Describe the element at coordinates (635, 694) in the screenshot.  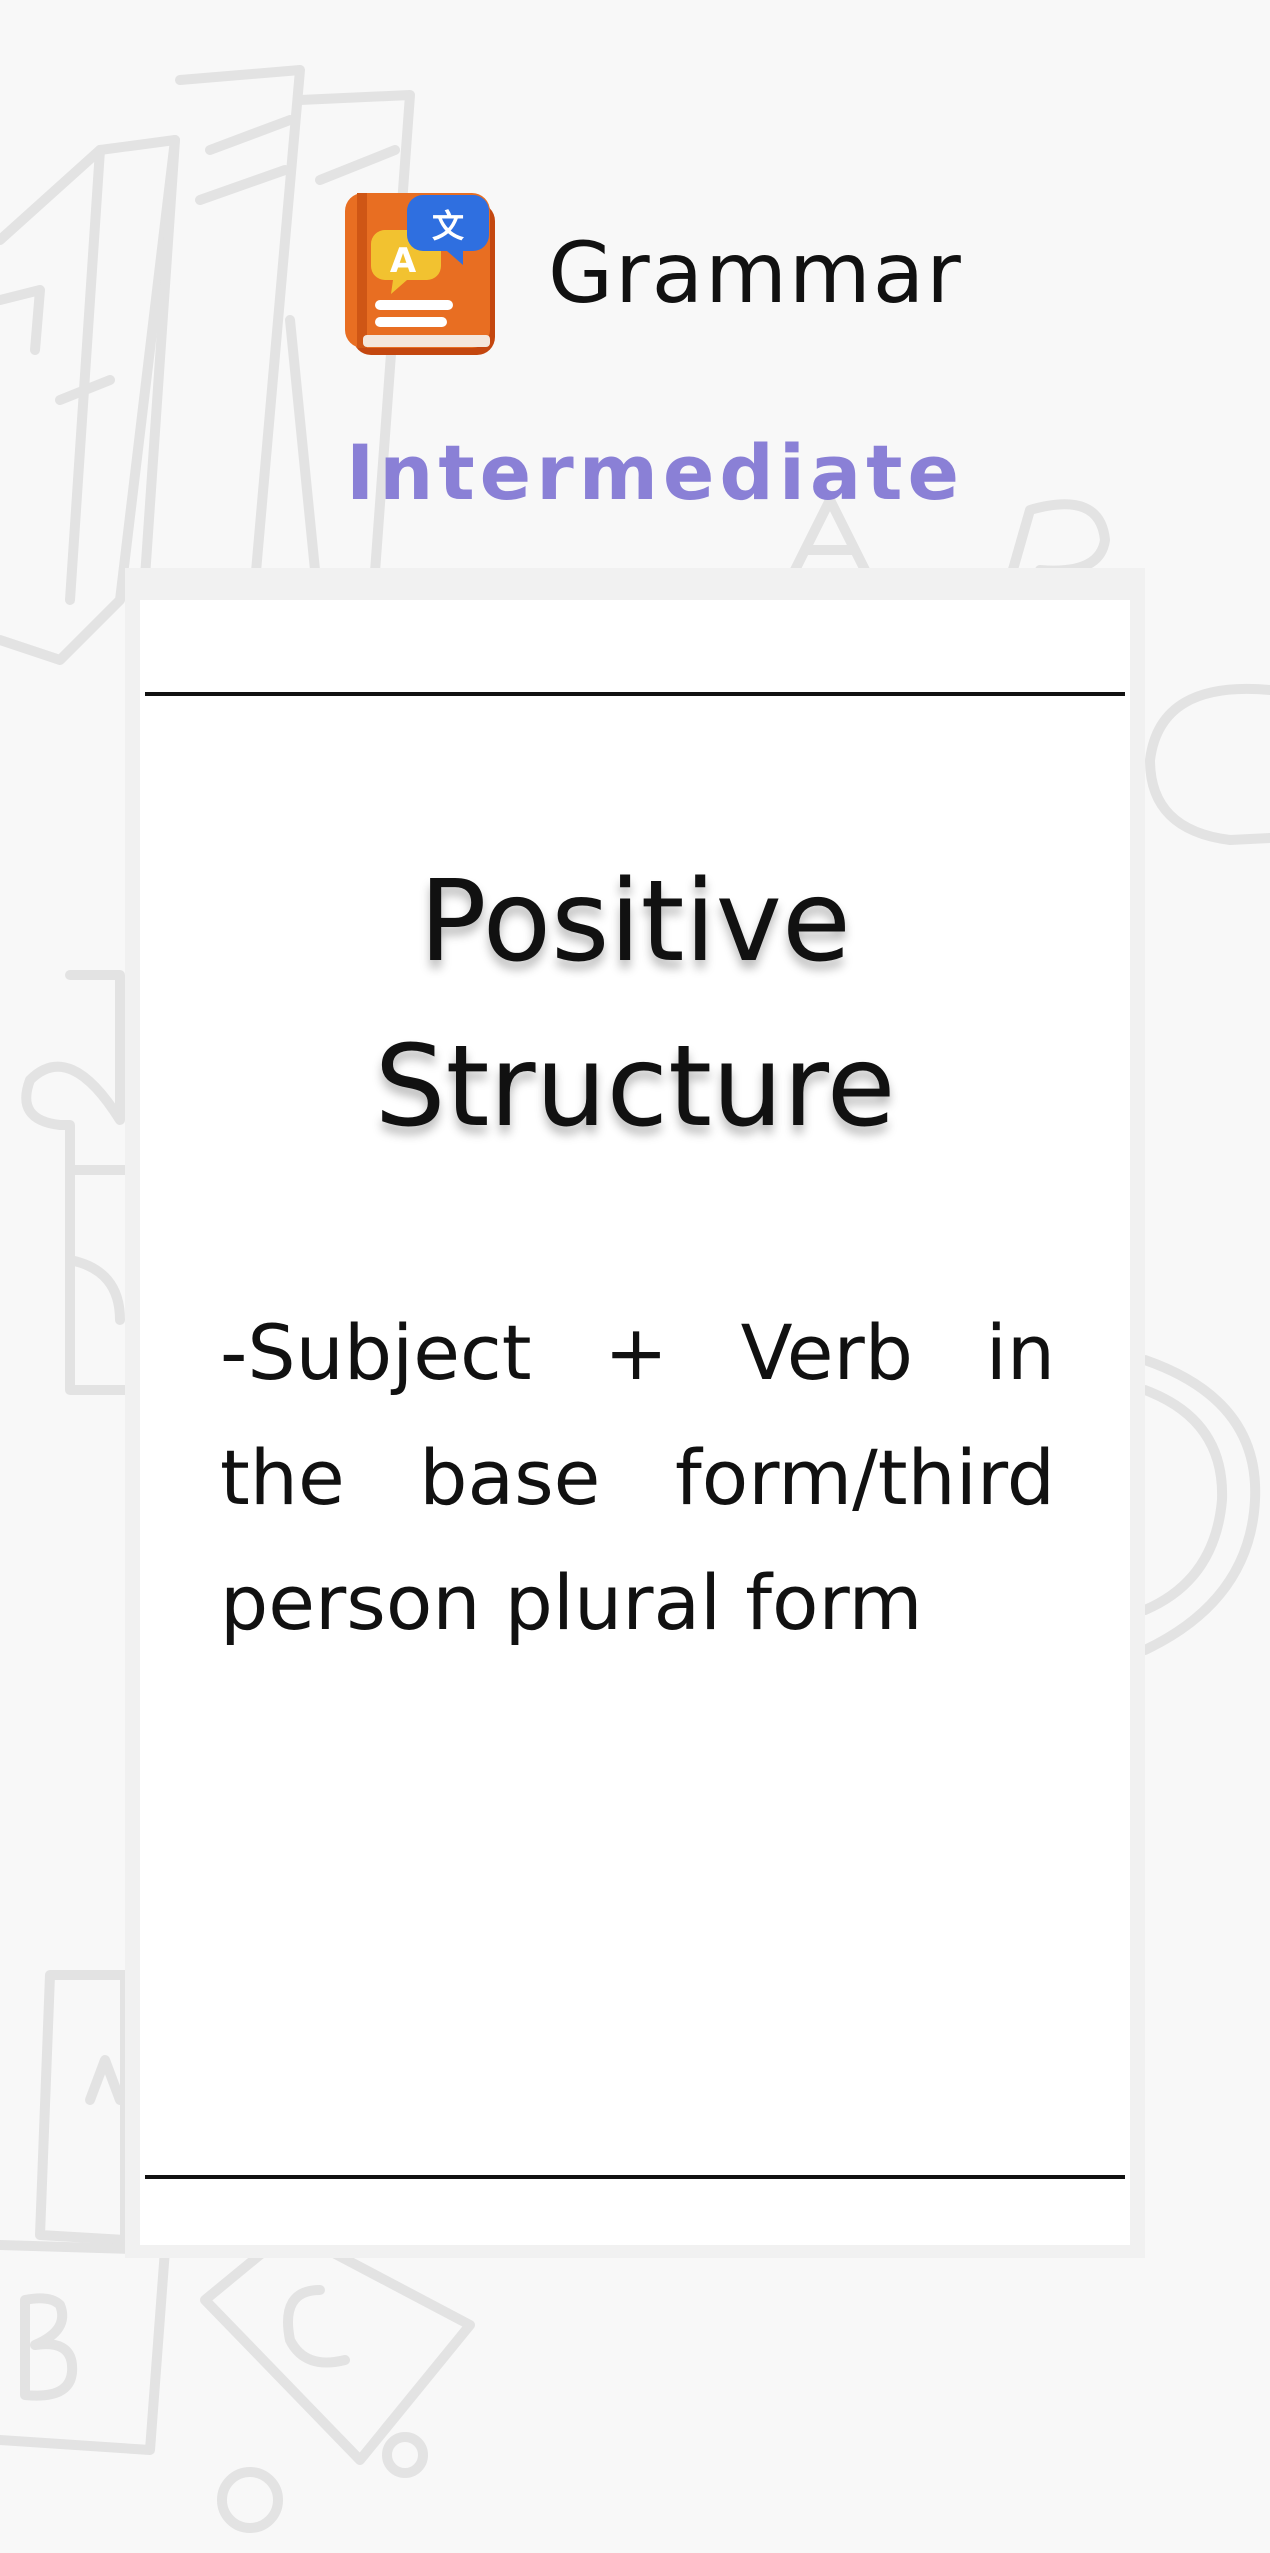
I see `top-divider` at that location.